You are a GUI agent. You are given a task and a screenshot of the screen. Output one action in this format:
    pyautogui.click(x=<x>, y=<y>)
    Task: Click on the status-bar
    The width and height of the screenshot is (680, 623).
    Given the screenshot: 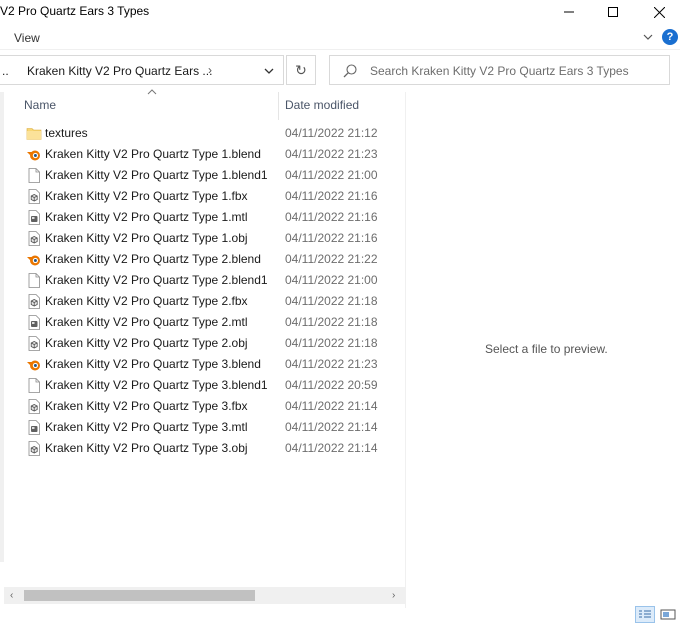 What is the action you would take?
    pyautogui.click(x=340, y=614)
    